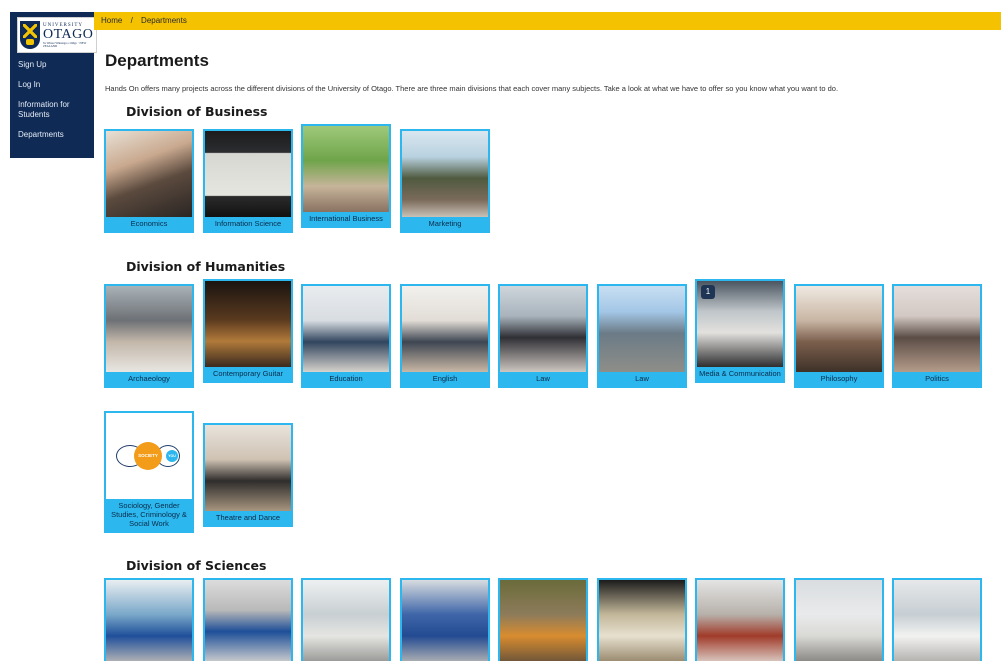  I want to click on division-title-business: Division of Business, so click(197, 111).